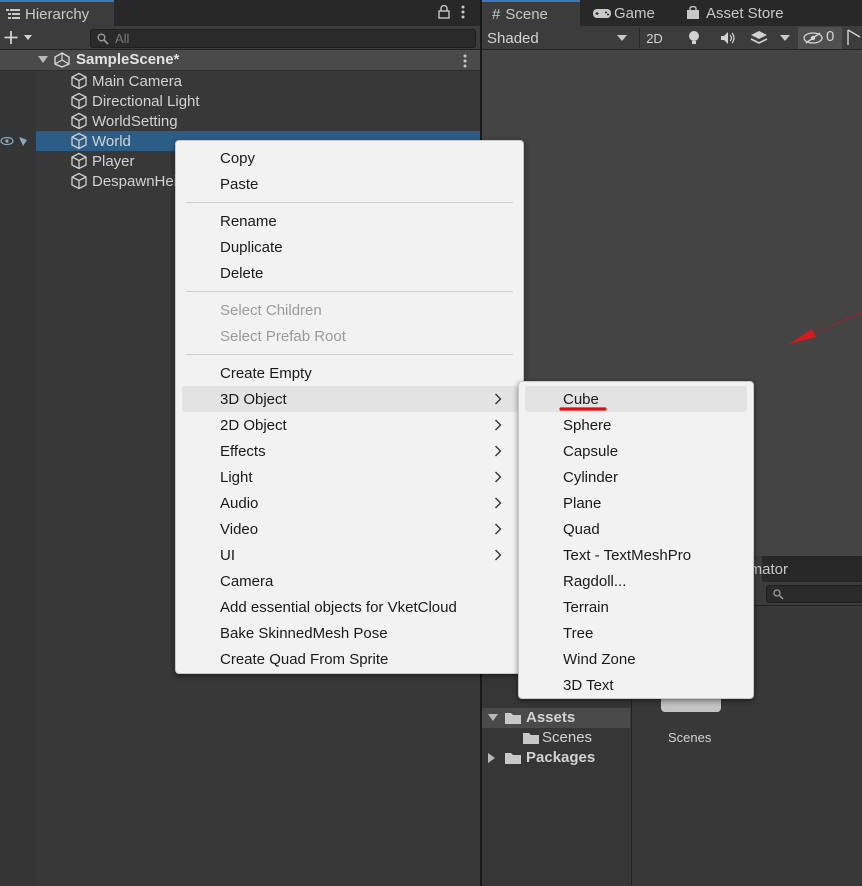 The width and height of the screenshot is (862, 886). What do you see at coordinates (258, 101) in the screenshot?
I see `hierarchy-item: Directional Light` at bounding box center [258, 101].